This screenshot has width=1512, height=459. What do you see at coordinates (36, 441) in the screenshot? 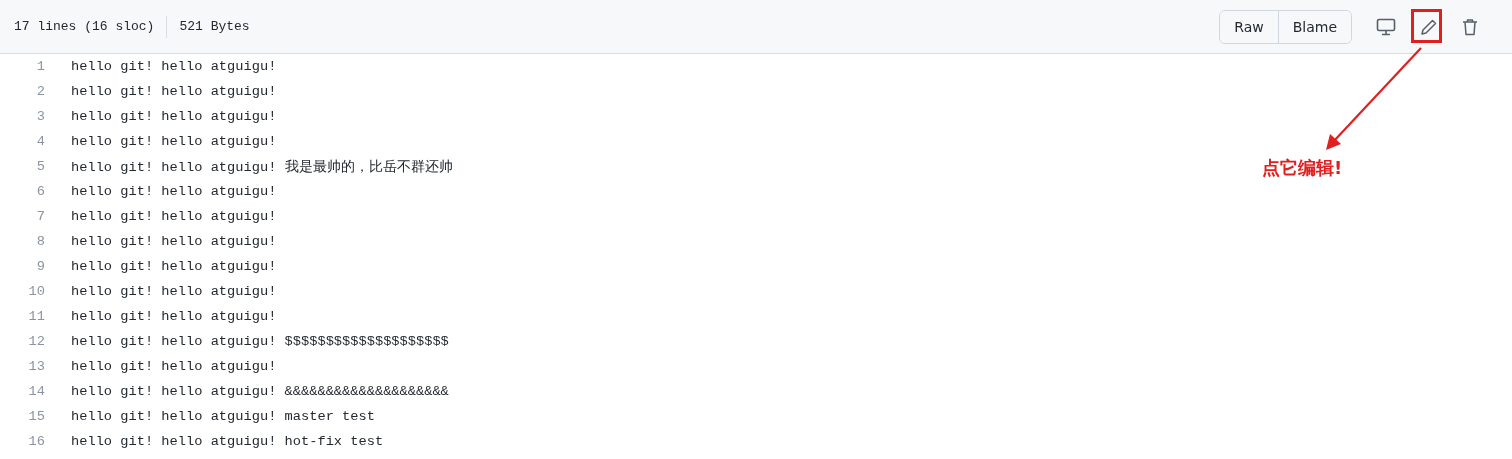
I see `line-number: 16` at bounding box center [36, 441].